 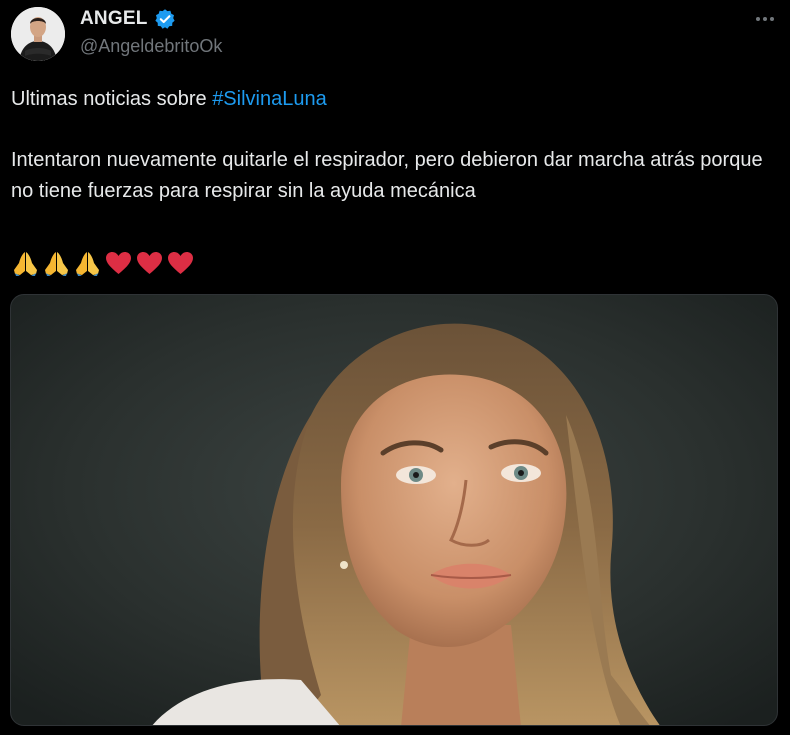 I want to click on emoji-row, so click(x=103, y=263).